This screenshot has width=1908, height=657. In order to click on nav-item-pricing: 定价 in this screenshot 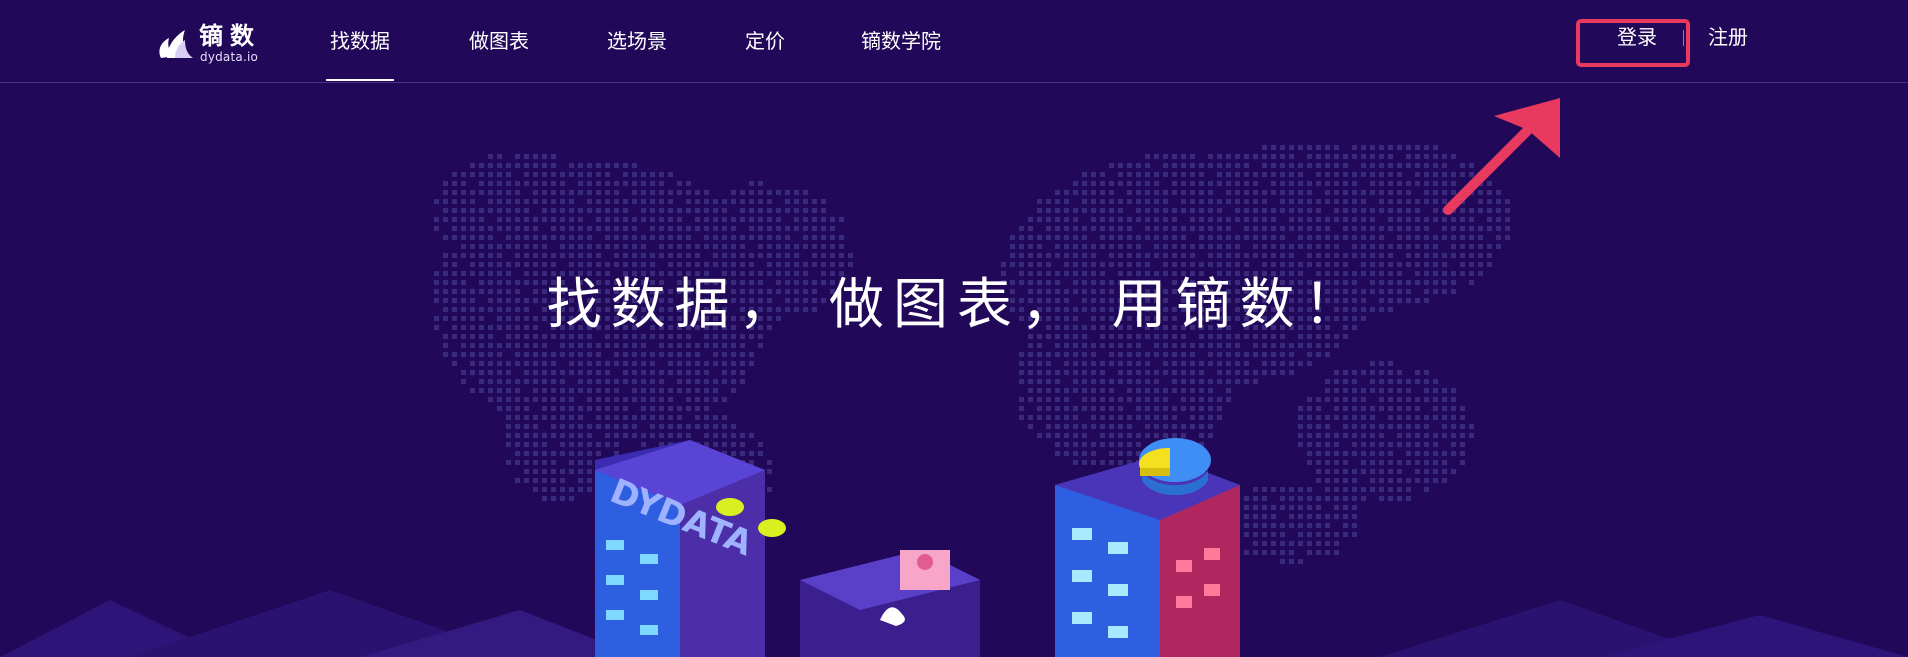, I will do `click(765, 41)`.